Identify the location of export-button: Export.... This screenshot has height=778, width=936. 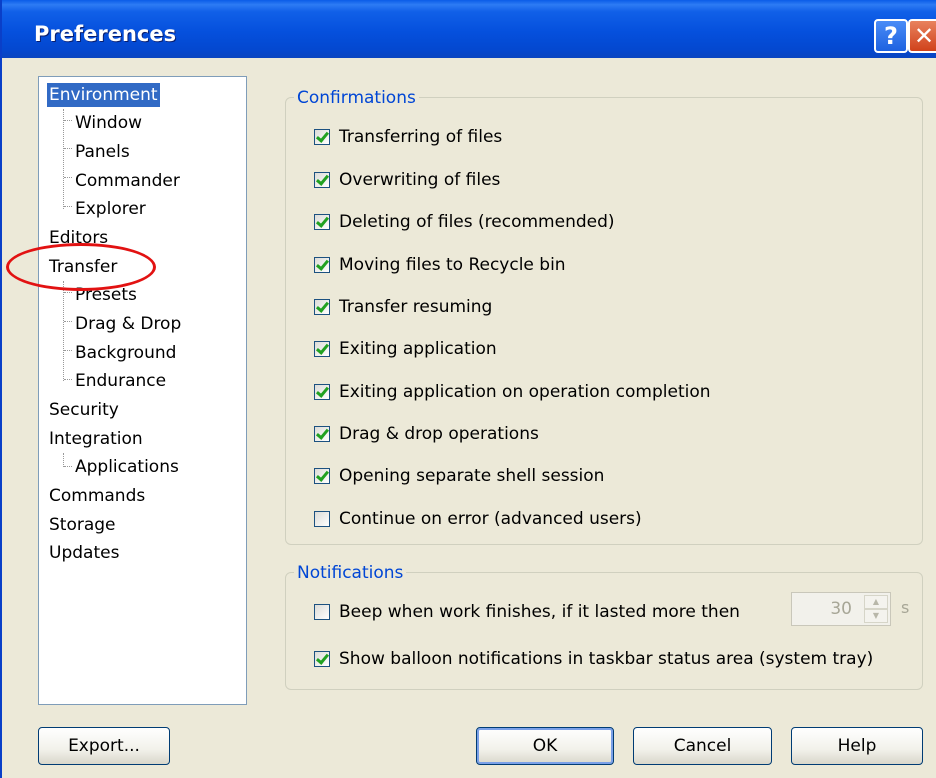
(104, 746).